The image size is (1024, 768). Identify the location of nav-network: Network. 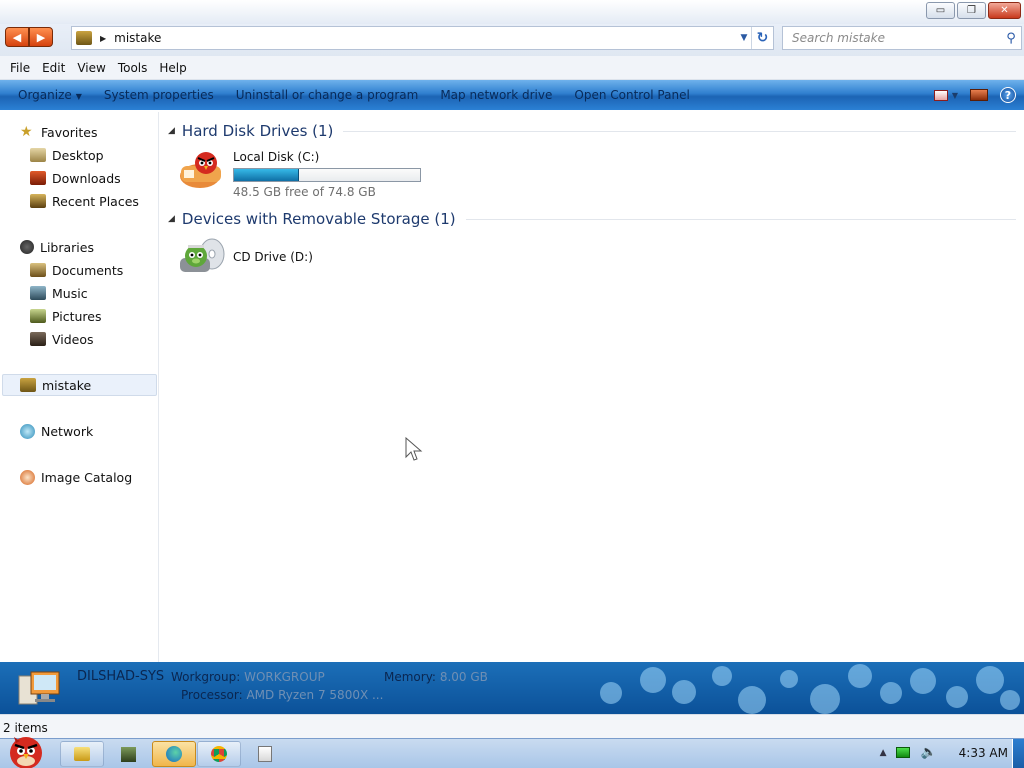
(56, 431).